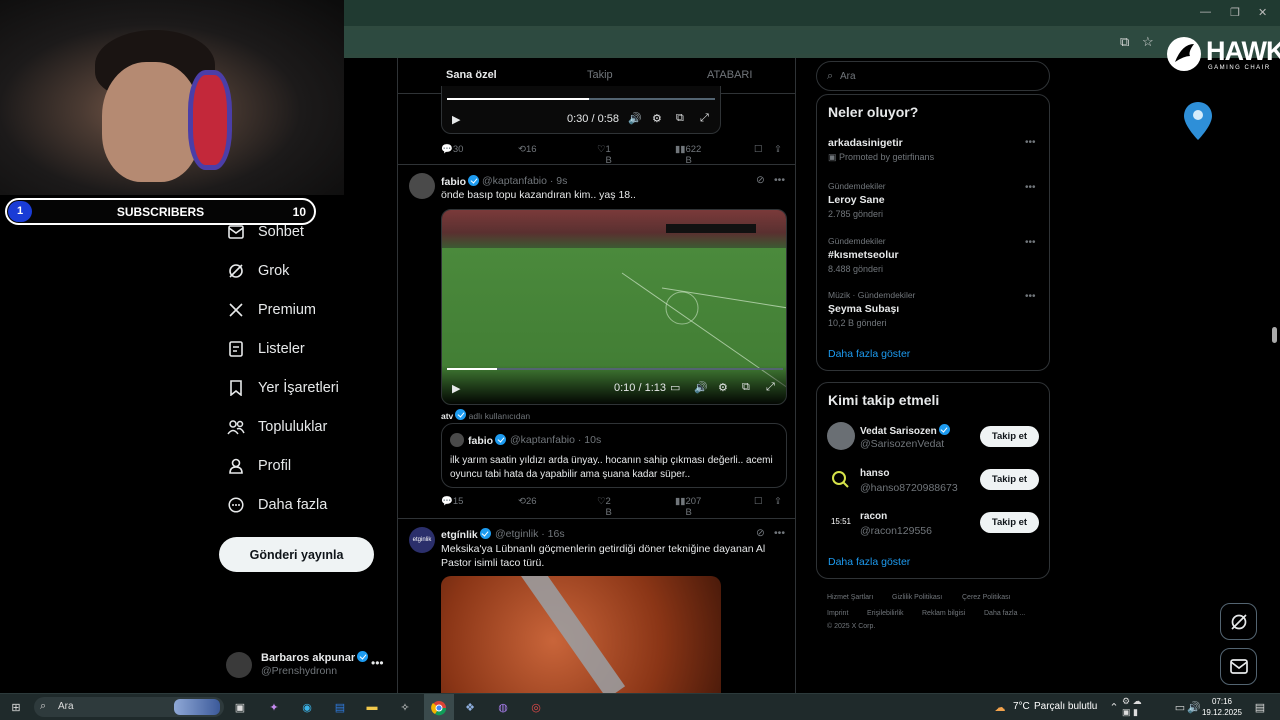  I want to click on footer-ads: Reklam bilgisi, so click(943, 613).